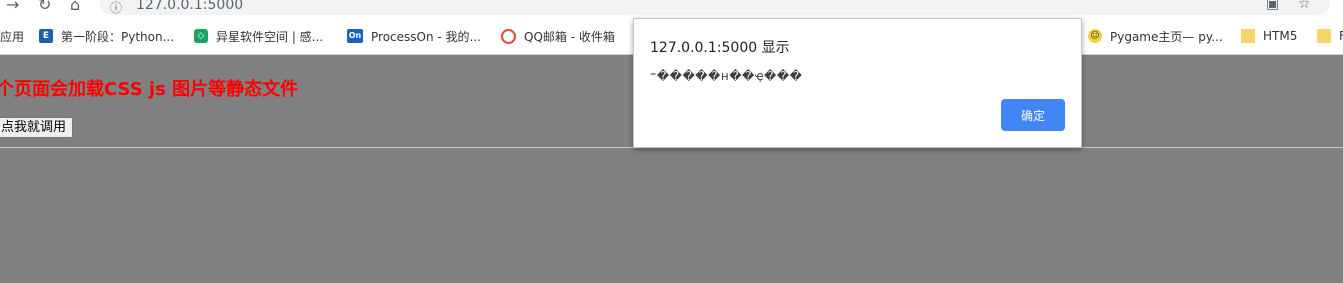  What do you see at coordinates (46, 36) in the screenshot?
I see `bookmark-e-icon: E` at bounding box center [46, 36].